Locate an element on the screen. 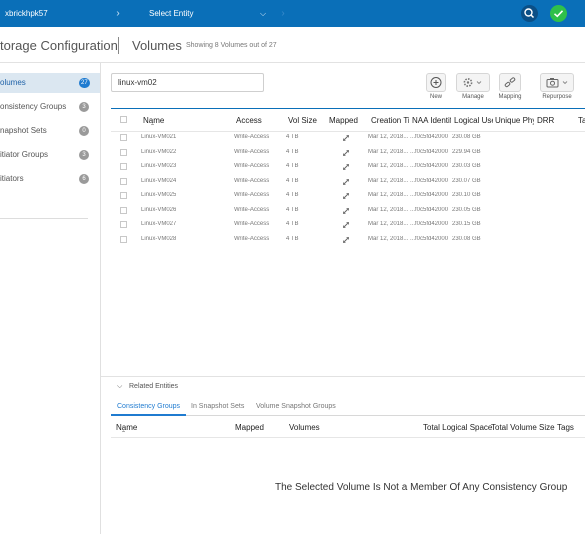  page-section-title: Volumes is located at coordinates (157, 45).